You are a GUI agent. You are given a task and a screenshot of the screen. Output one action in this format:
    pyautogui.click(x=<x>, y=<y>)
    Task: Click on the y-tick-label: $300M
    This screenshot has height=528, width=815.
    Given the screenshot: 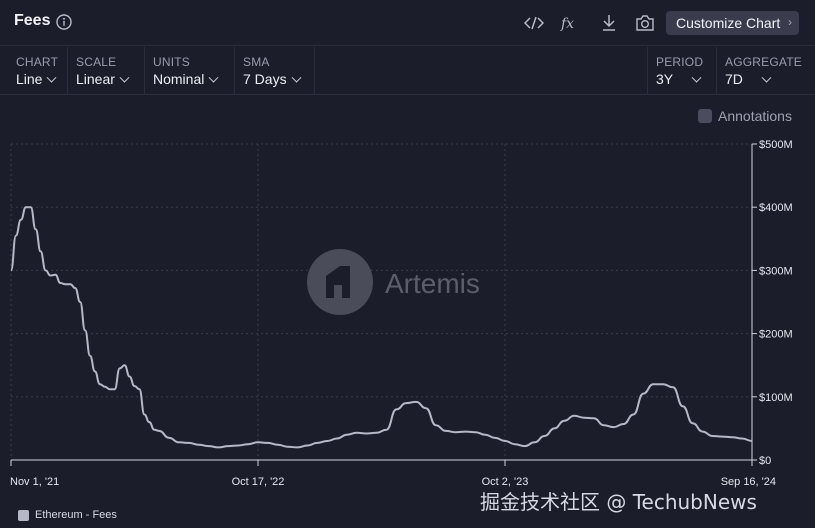 What is the action you would take?
    pyautogui.click(x=776, y=271)
    